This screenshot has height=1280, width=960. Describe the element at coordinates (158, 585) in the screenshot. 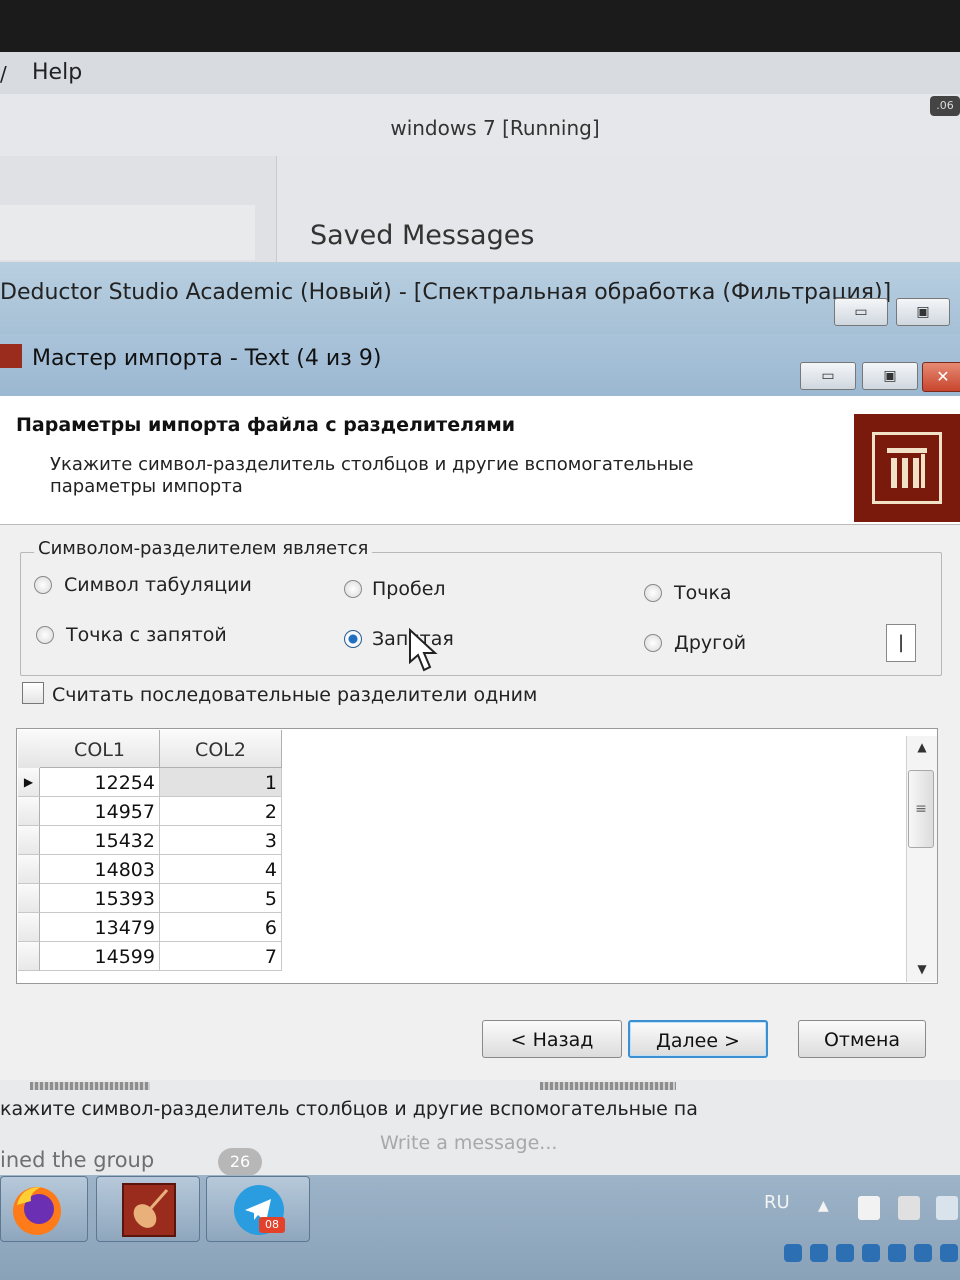

I see `radio-tab-label: Символ табуляции` at that location.